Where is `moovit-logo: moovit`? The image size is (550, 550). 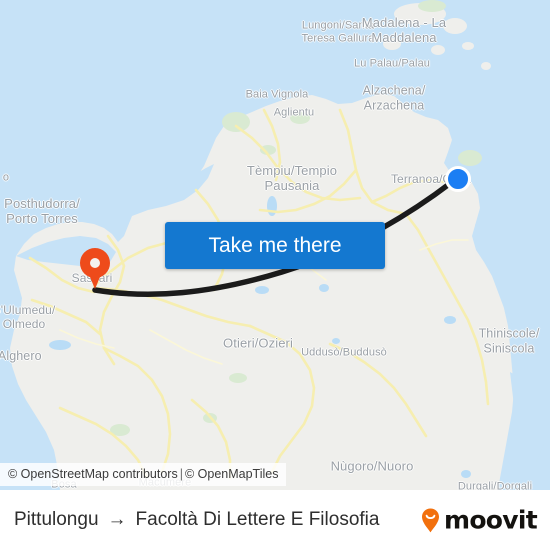 moovit-logo: moovit is located at coordinates (478, 520).